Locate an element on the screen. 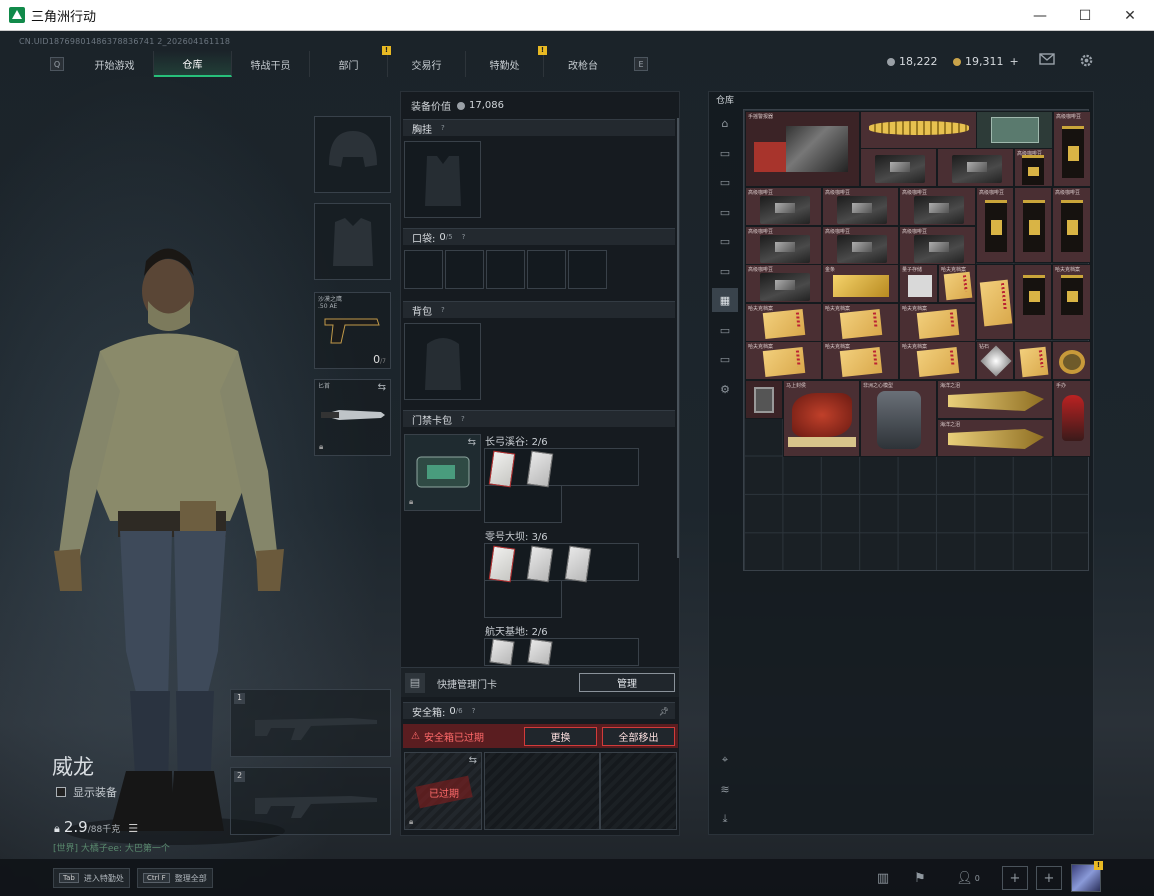 Image resolution: width=1154 pixels, height=896 pixels. stash-tab-7: ▦ is located at coordinates (725, 300).